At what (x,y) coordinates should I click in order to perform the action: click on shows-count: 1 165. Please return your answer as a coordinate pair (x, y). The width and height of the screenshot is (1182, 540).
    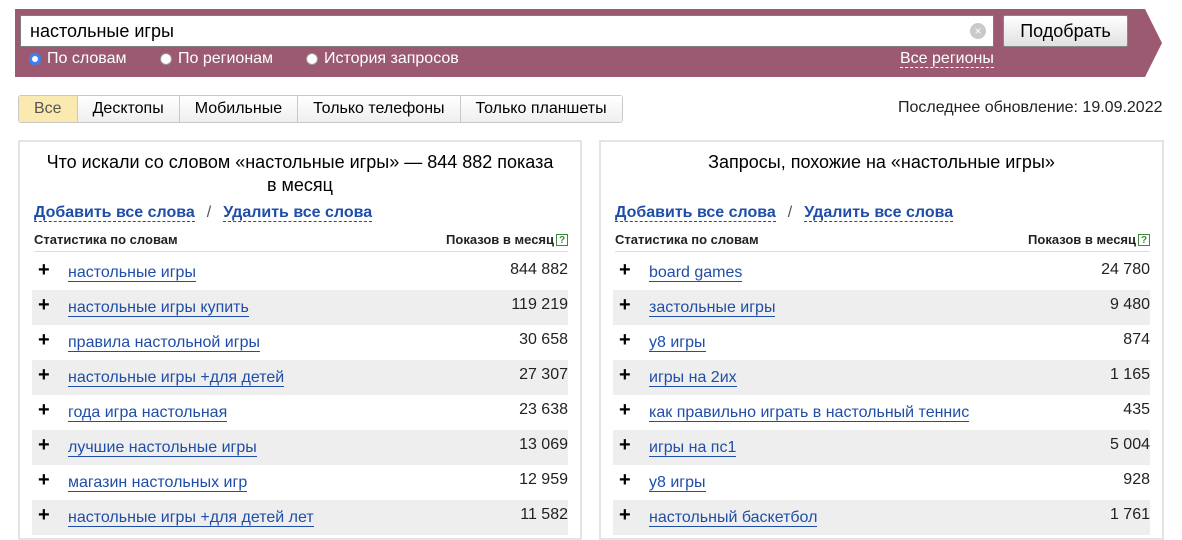
    Looking at the image, I should click on (1129, 374).